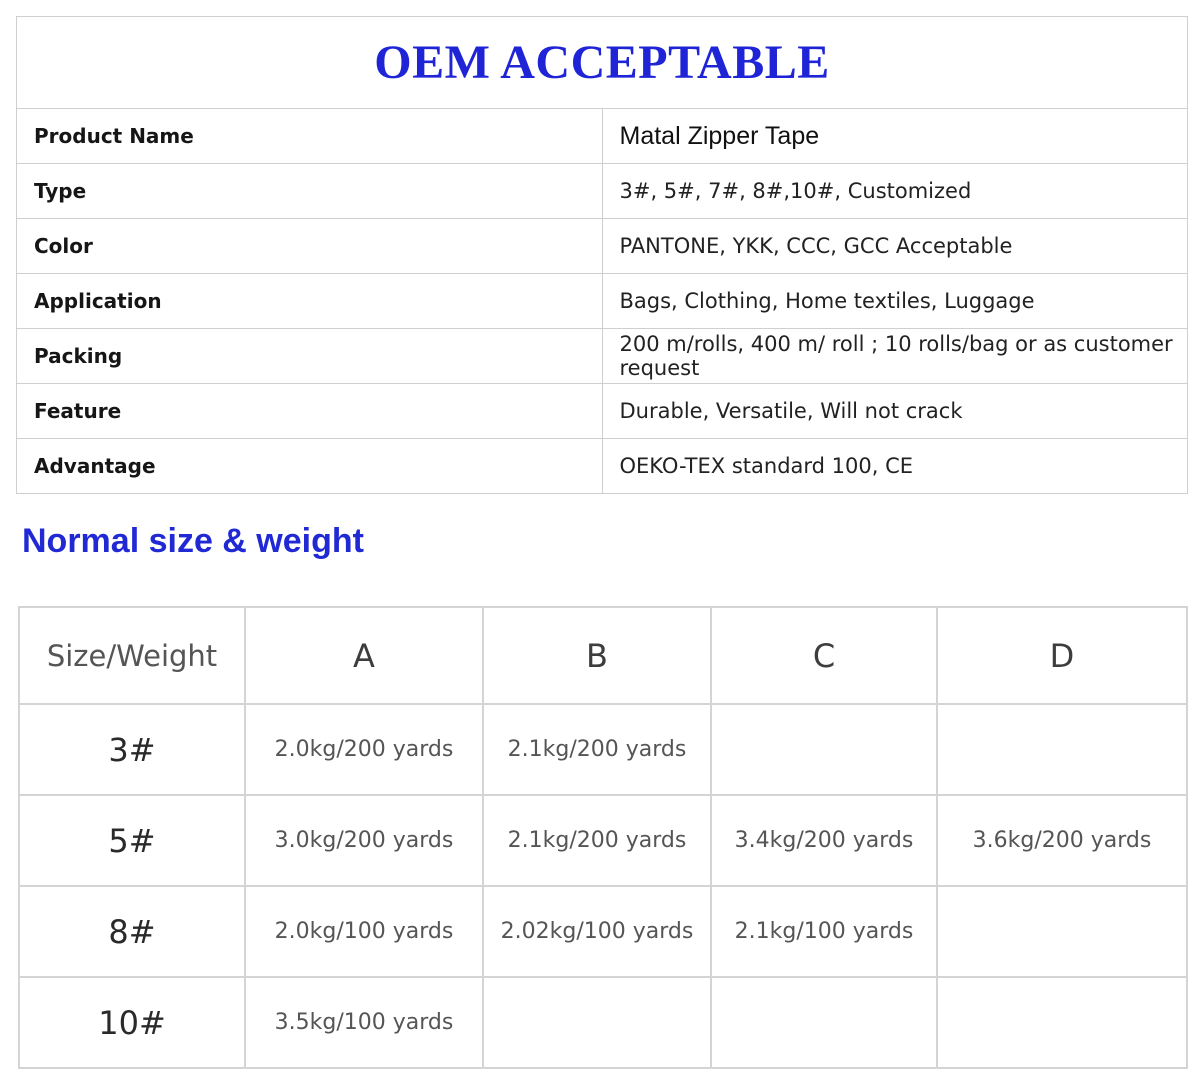 The image size is (1200, 1075). What do you see at coordinates (309, 301) in the screenshot?
I see `spec-label: Application` at bounding box center [309, 301].